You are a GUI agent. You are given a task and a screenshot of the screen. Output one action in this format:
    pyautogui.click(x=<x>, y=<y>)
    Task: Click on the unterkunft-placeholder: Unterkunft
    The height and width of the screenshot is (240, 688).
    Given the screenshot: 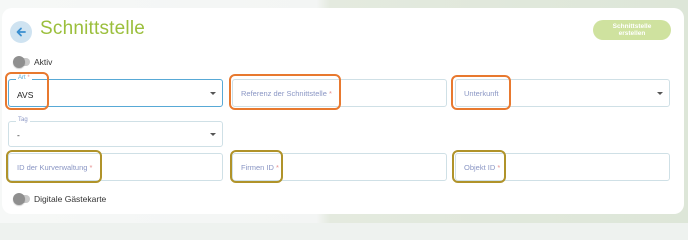 What is the action you would take?
    pyautogui.click(x=481, y=93)
    